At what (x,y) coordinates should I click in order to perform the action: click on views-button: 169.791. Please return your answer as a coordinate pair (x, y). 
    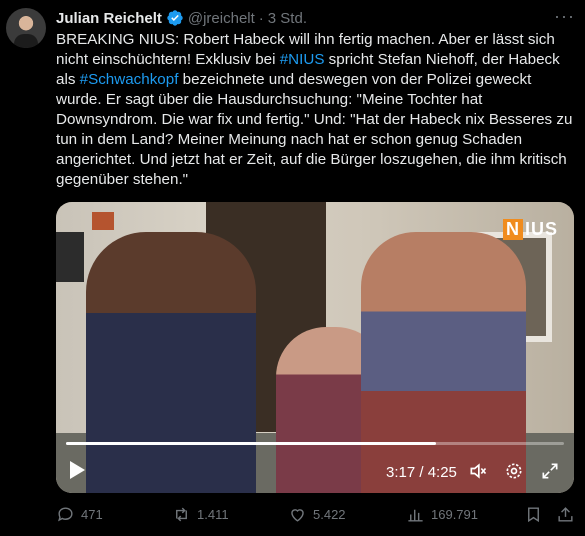
    Looking at the image, I should click on (442, 514).